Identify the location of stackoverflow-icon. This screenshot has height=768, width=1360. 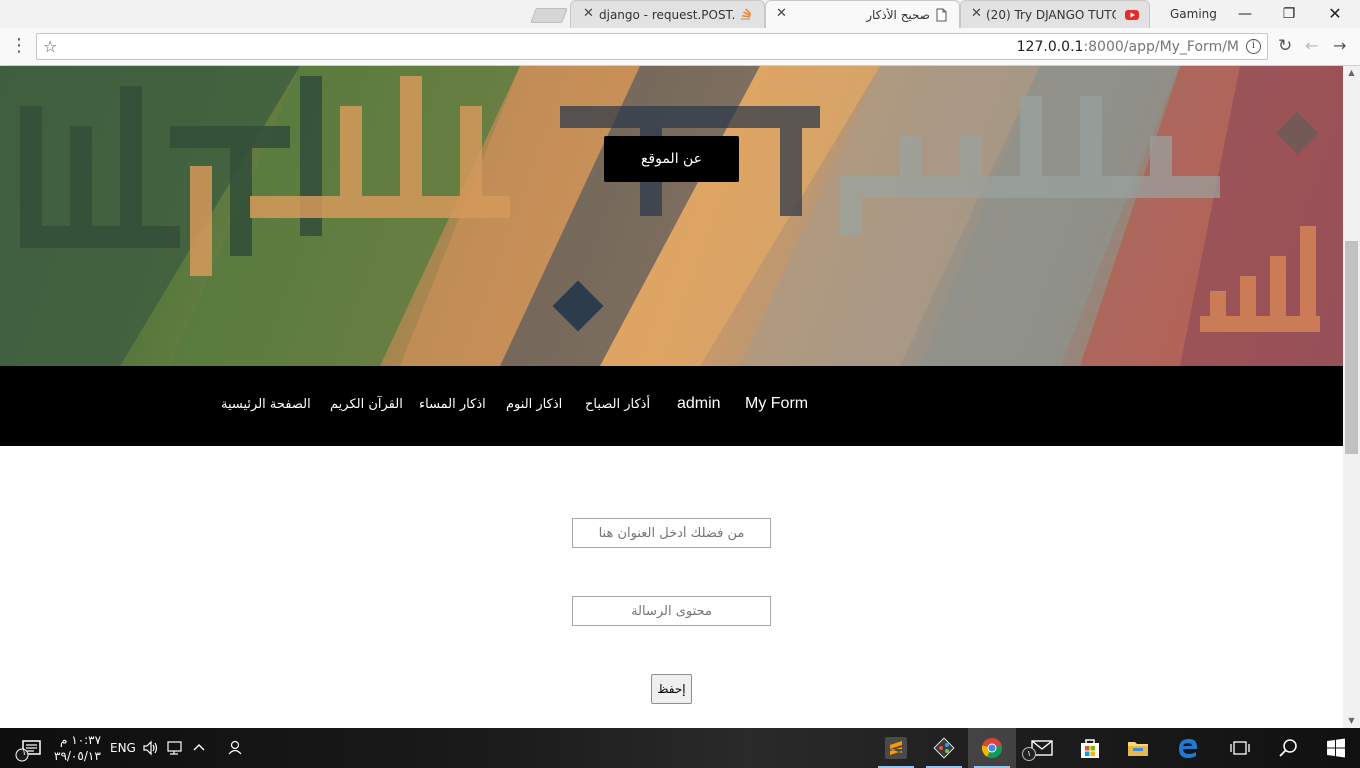
(746, 14).